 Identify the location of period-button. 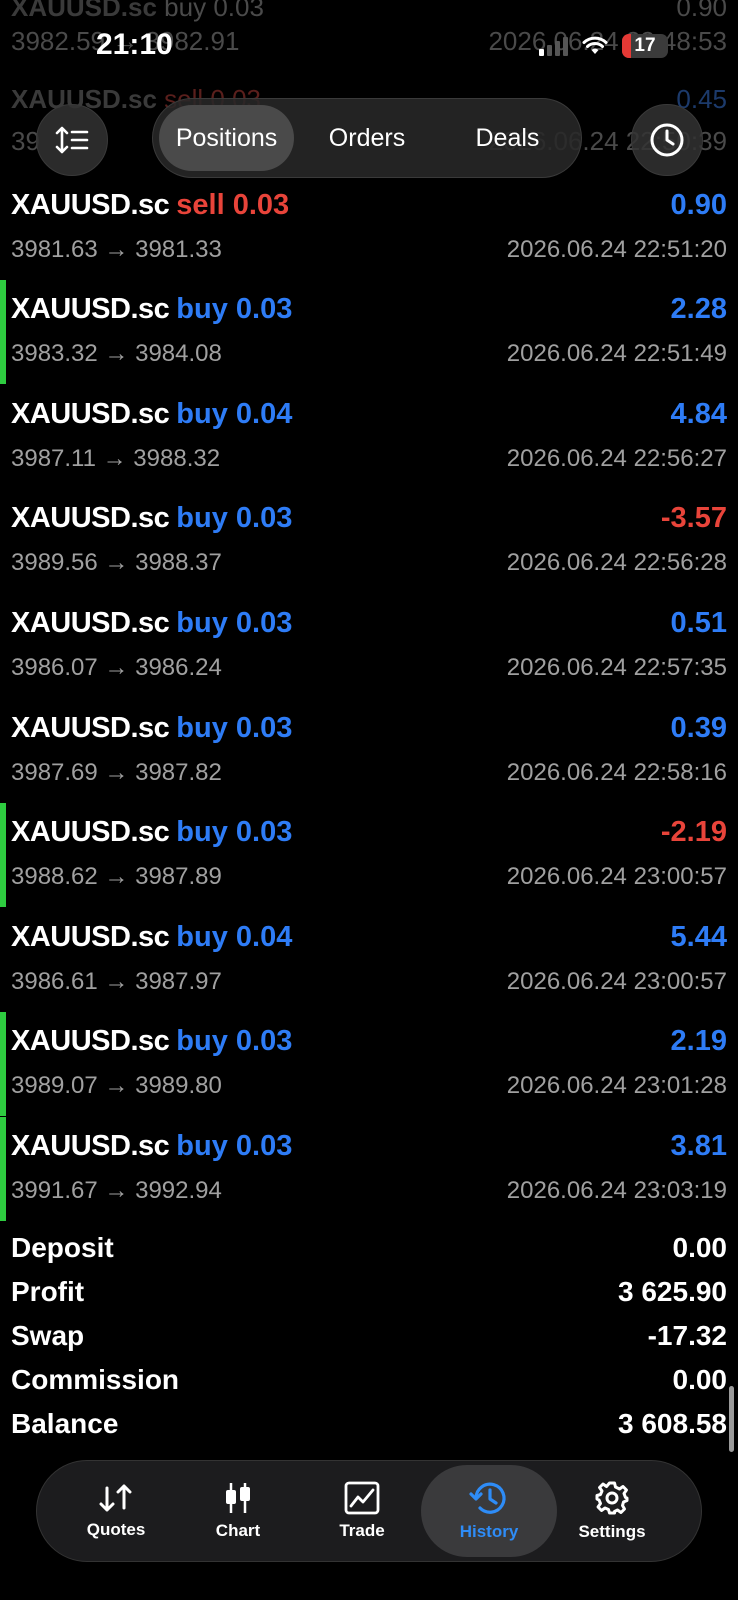
(667, 140).